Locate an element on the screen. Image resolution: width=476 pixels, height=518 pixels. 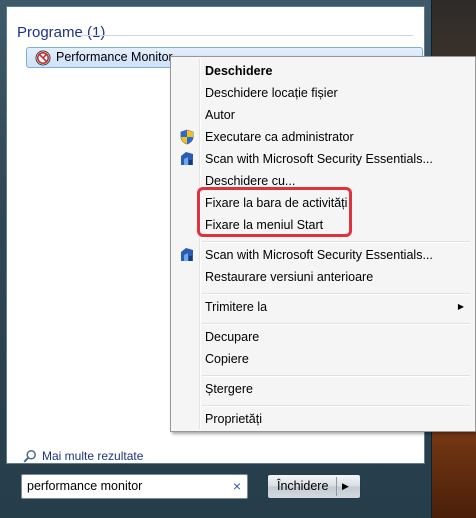
menu-item-label: Decupare is located at coordinates (232, 337).